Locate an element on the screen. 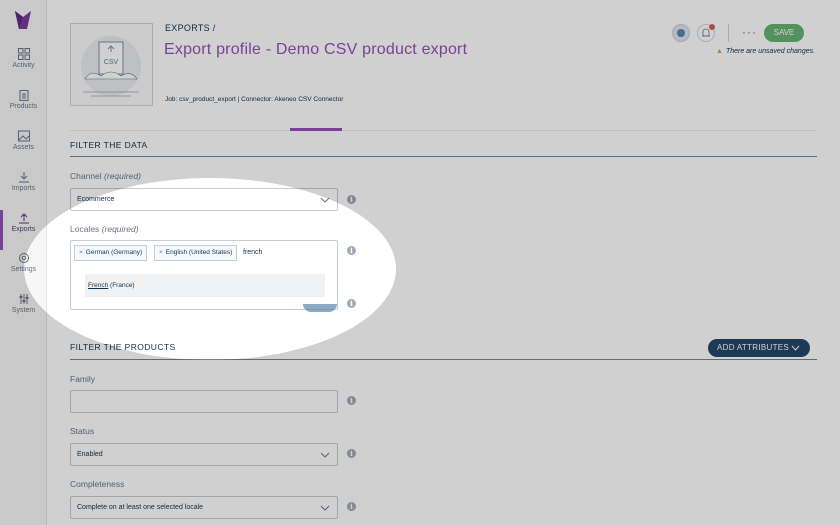 The image size is (840, 525). sidebar-label: Settings is located at coordinates (23, 269).